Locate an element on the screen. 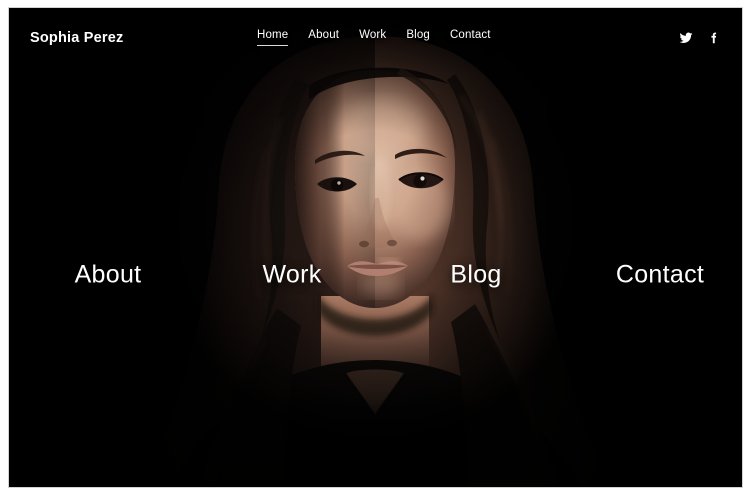 The height and width of the screenshot is (500, 750). brand-logo: Sophia Perez is located at coordinates (76, 38).